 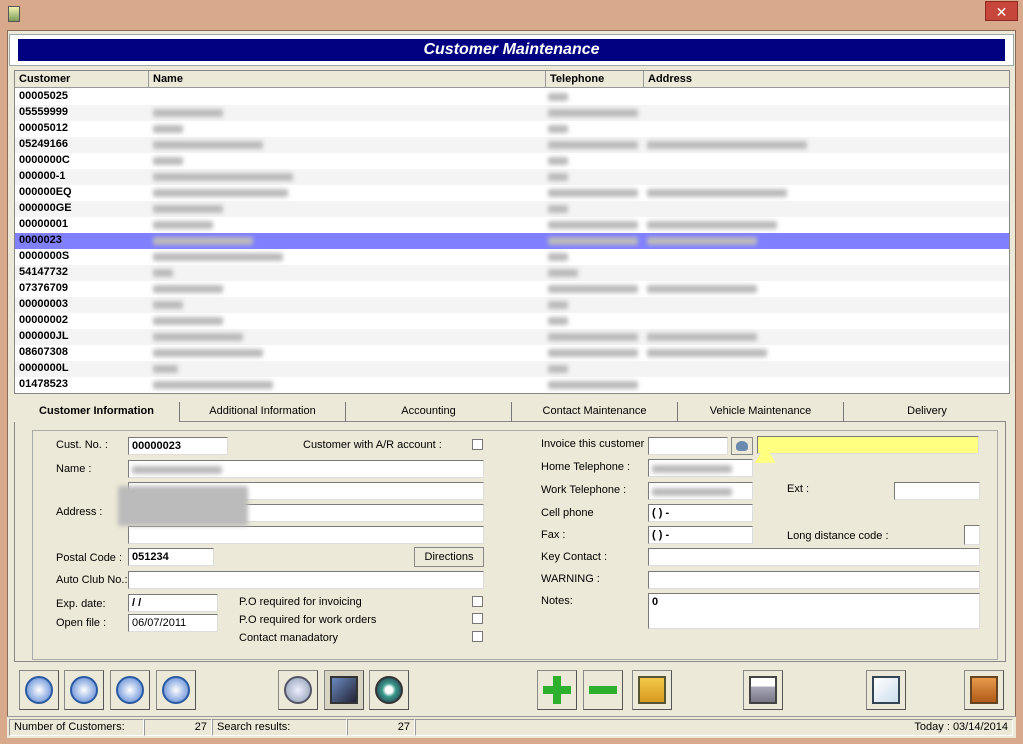 I want to click on table-row: 000000JL, so click(x=512, y=337).